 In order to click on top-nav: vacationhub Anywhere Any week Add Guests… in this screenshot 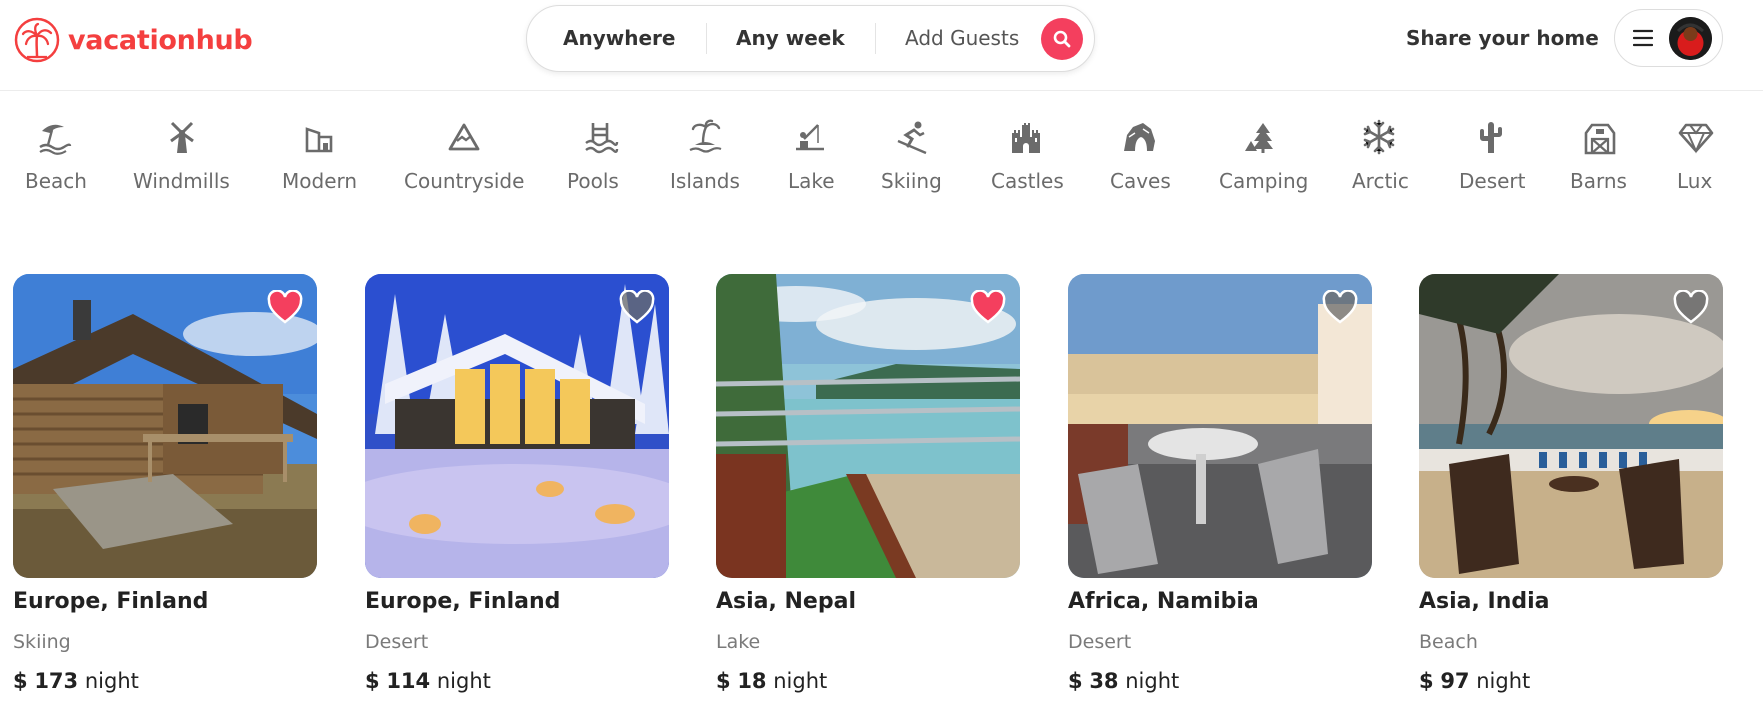, I will do `click(881, 45)`.